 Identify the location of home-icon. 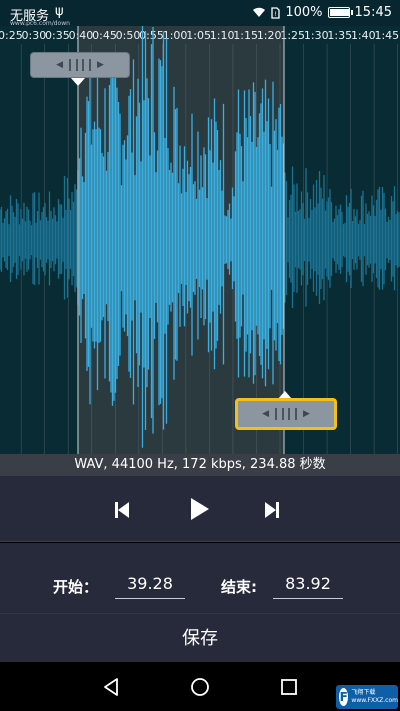
(200, 687).